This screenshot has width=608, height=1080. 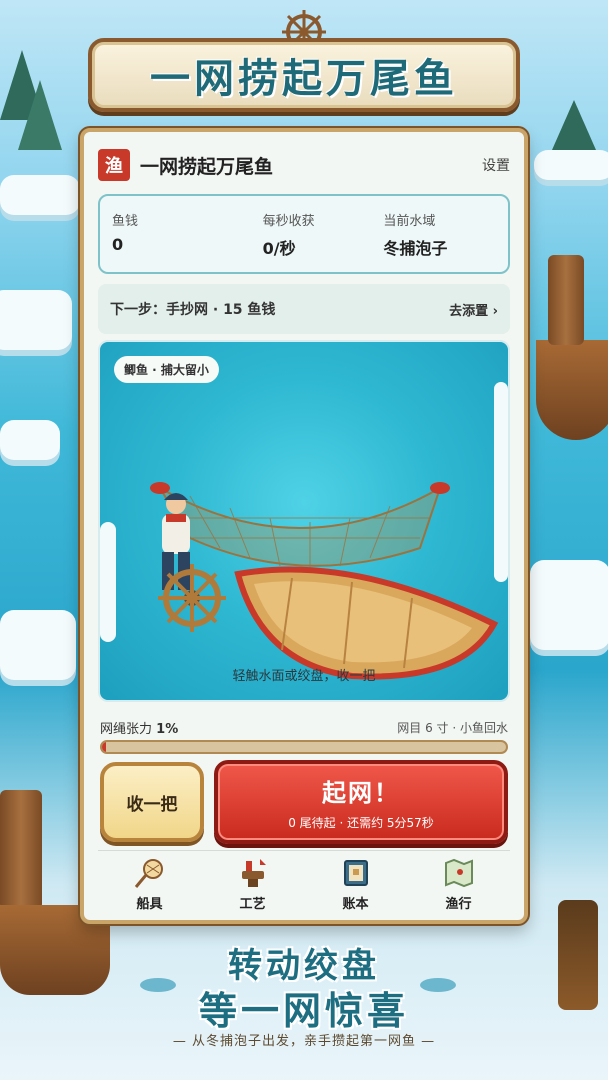 I want to click on app-logo-icon: 渔, so click(x=114, y=165).